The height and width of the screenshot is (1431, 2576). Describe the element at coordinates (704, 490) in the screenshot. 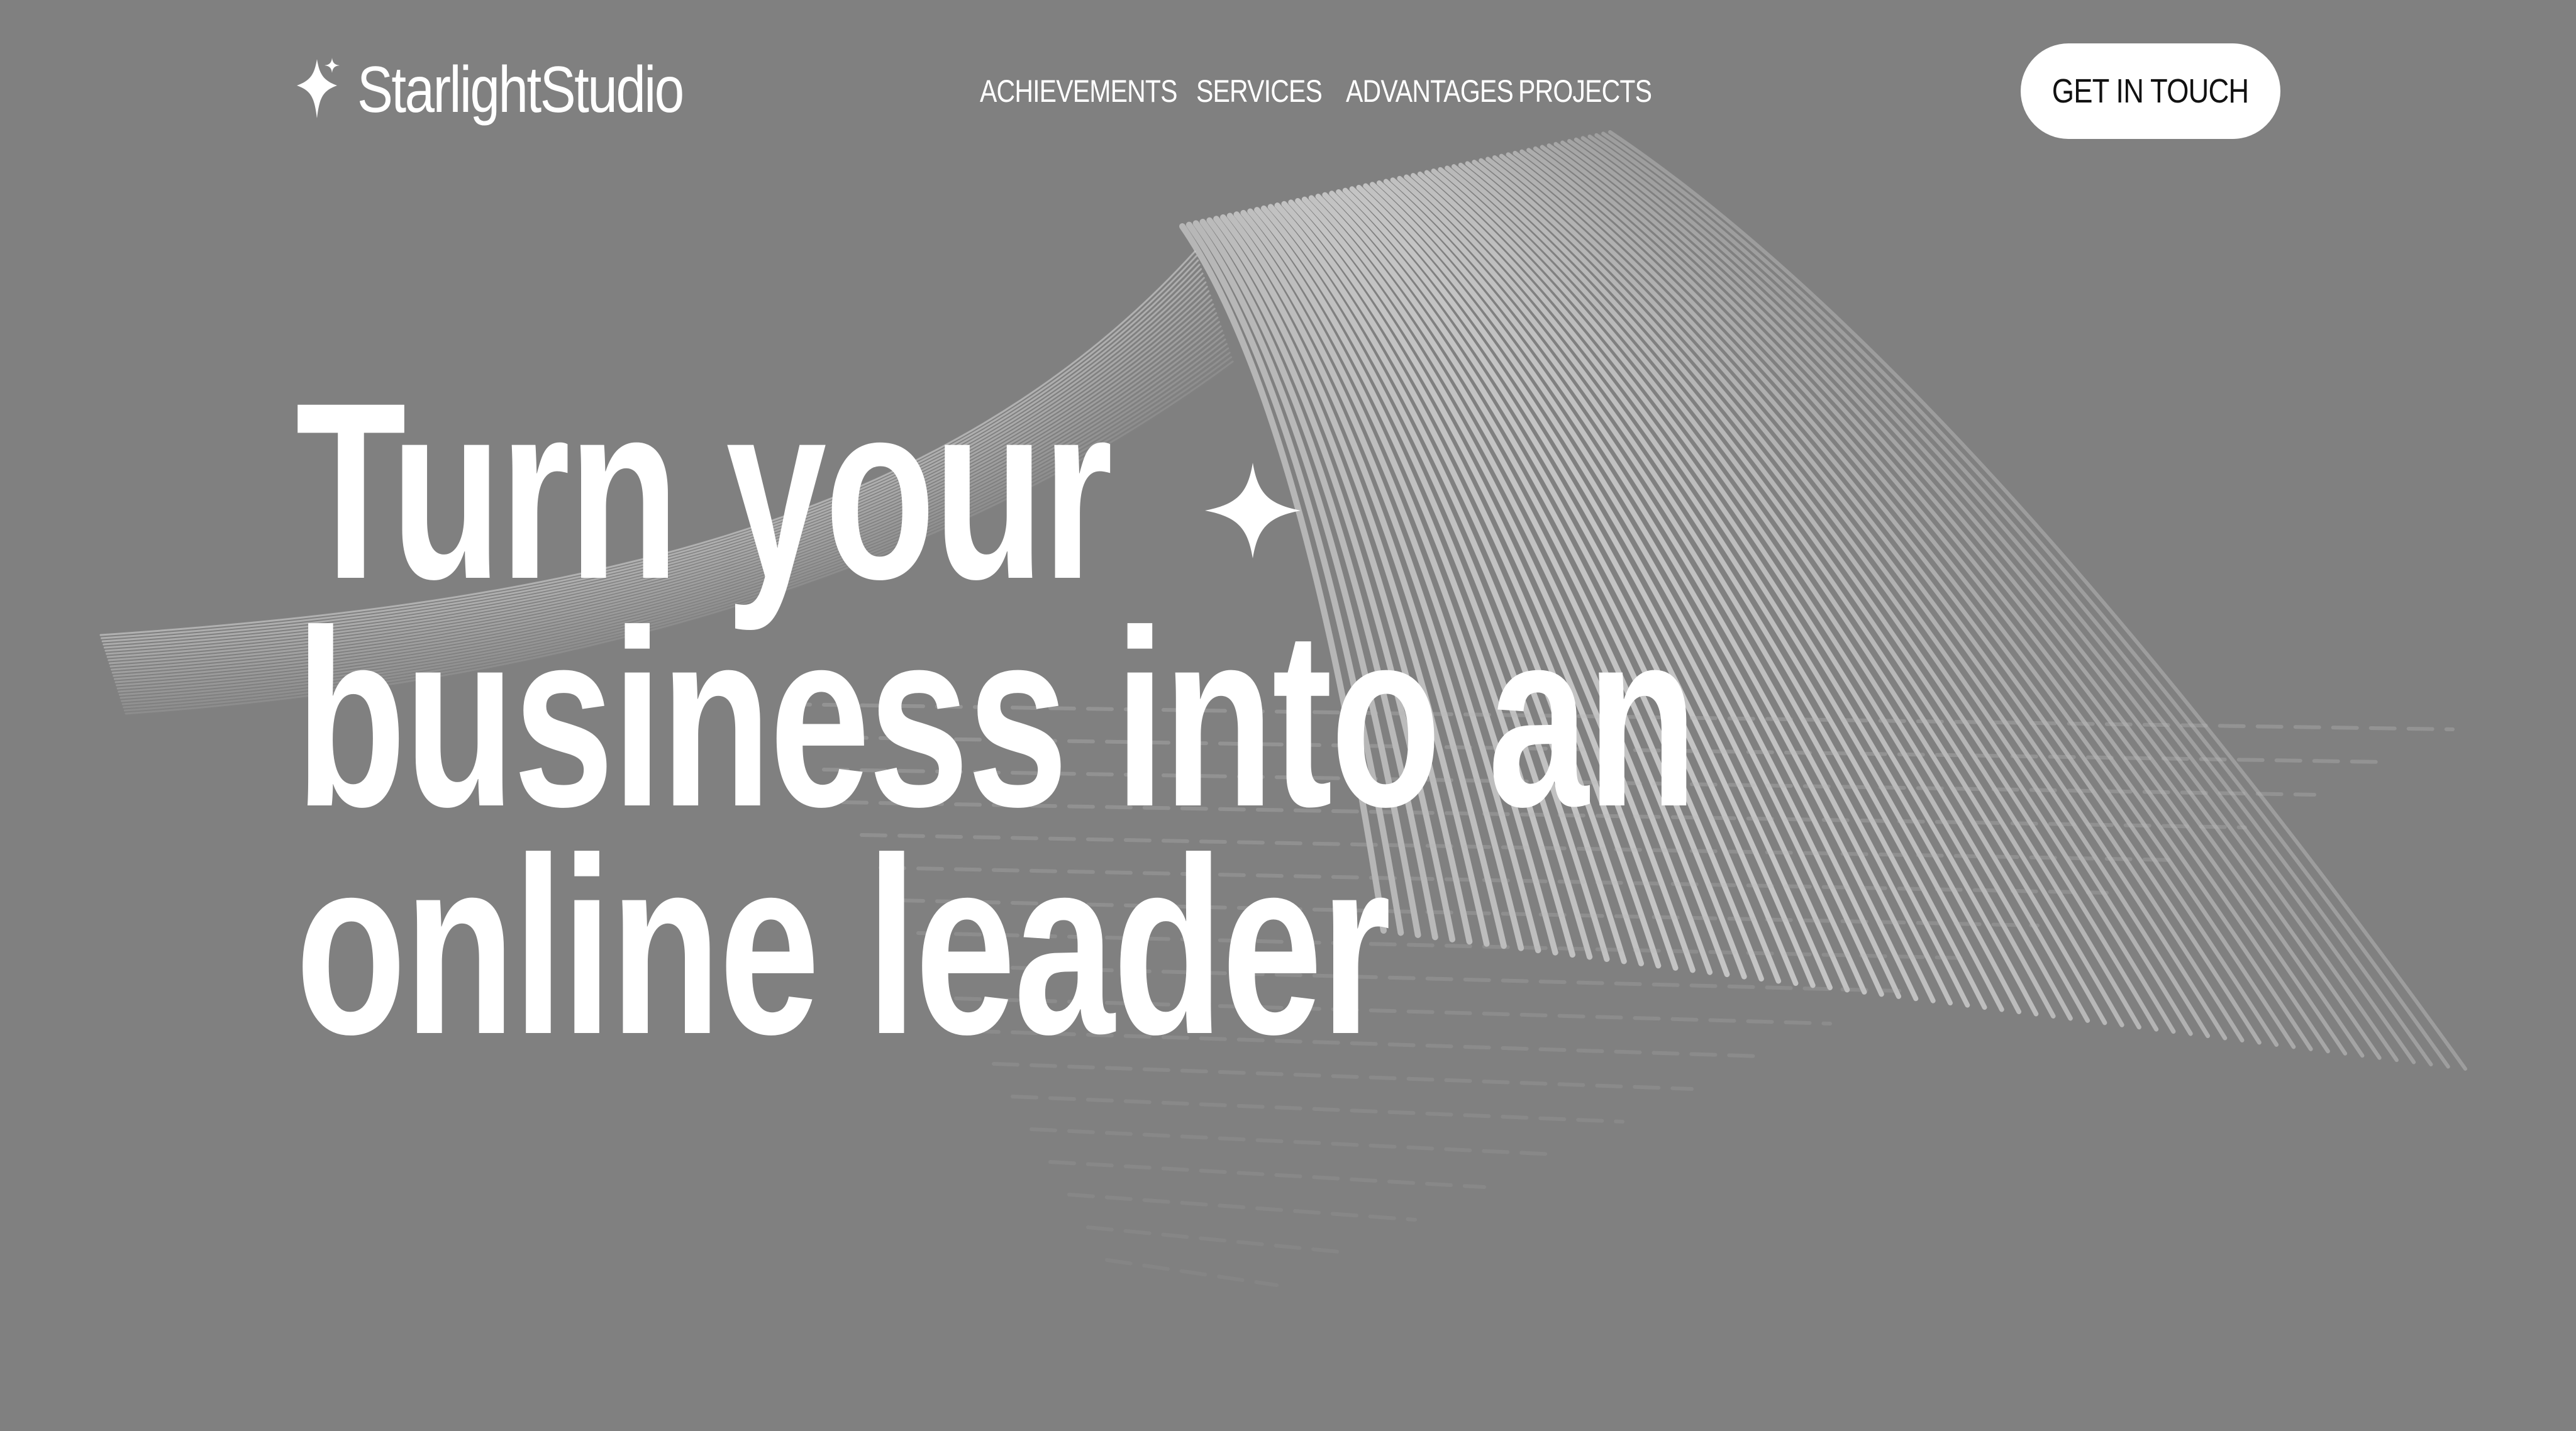

I see `hero-title-line-1: Turn your` at that location.